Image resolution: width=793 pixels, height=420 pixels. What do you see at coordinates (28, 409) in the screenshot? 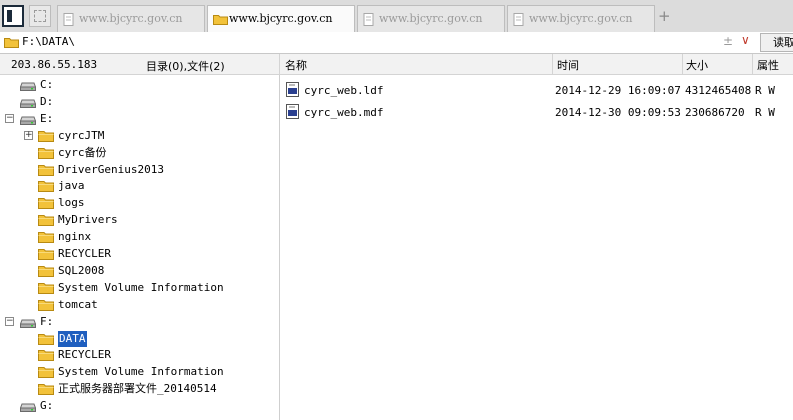
I see `drive-icon` at bounding box center [28, 409].